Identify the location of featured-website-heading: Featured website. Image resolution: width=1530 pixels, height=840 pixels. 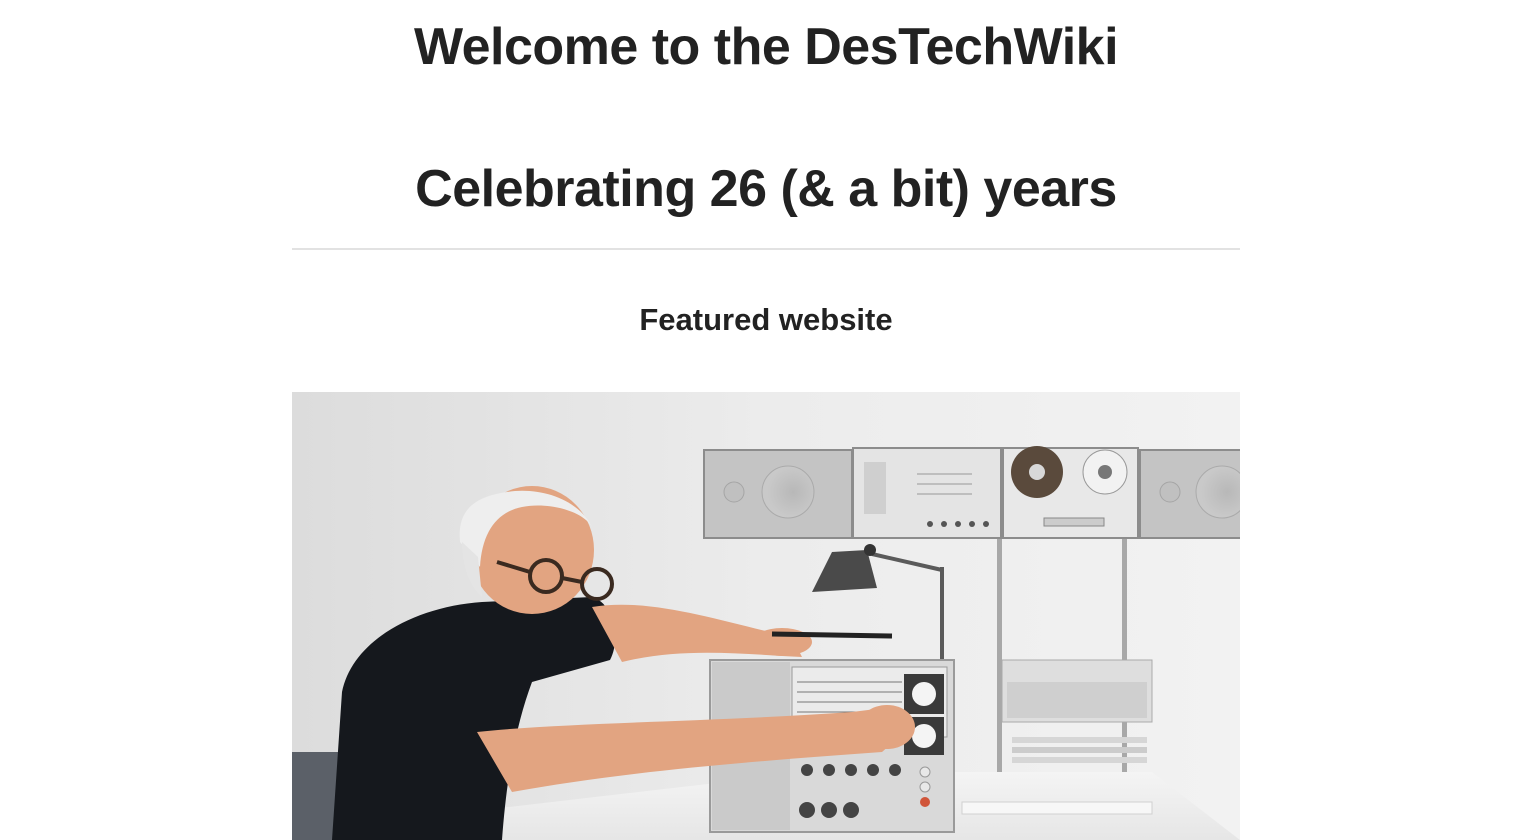
(766, 319).